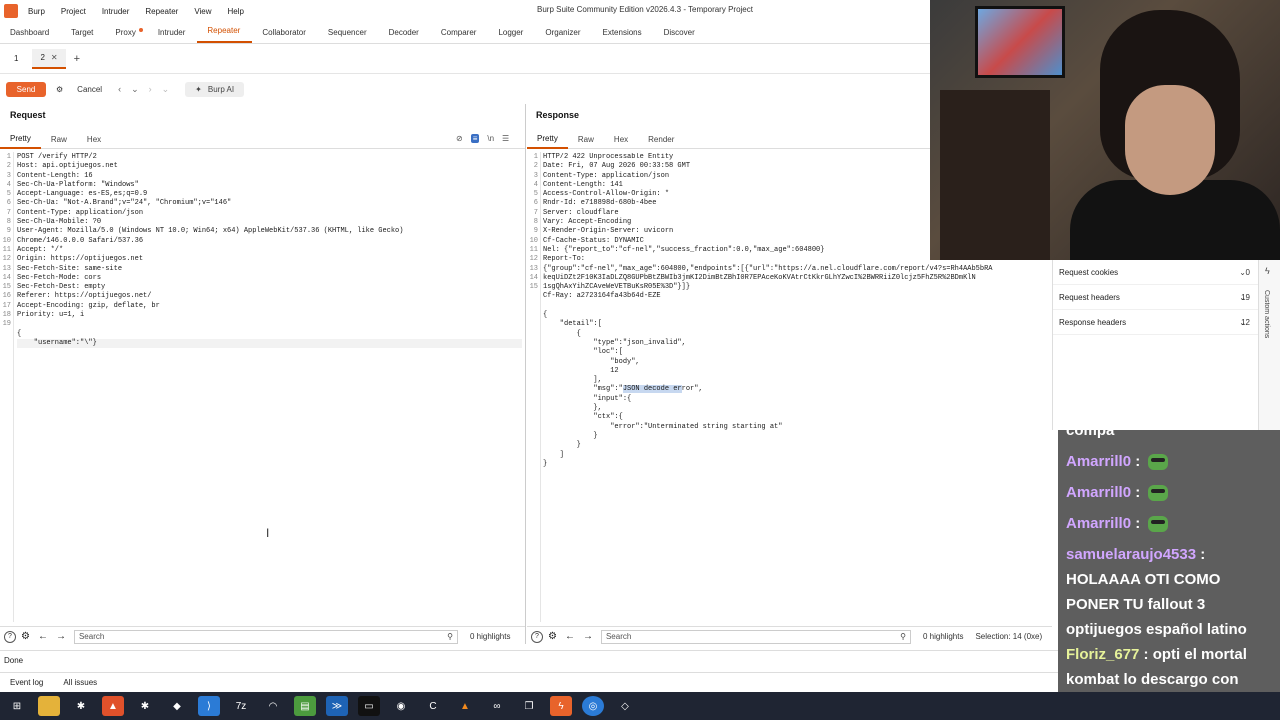 This screenshot has height=720, width=1280. Describe the element at coordinates (625, 706) in the screenshot. I see `app-icon: ◇` at that location.